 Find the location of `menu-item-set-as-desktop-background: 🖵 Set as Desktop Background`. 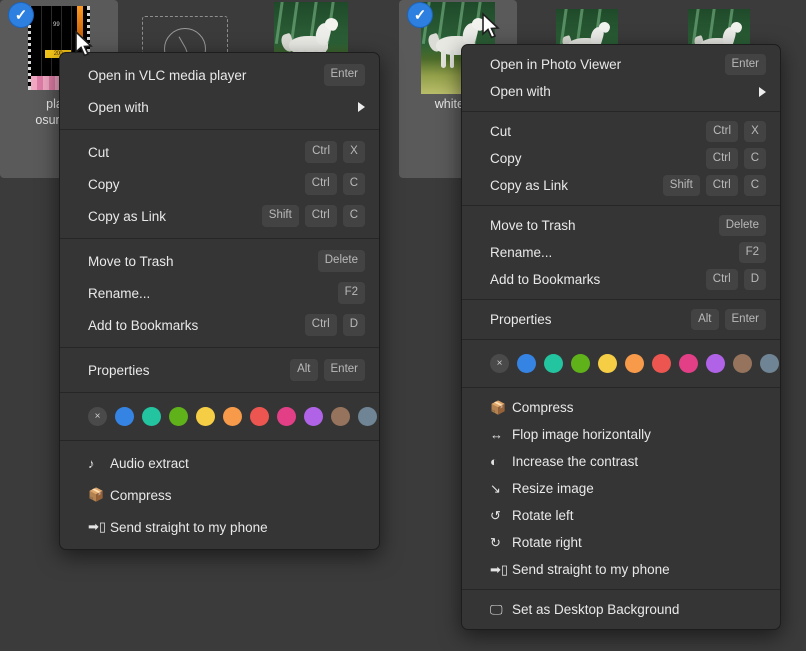

menu-item-set-as-desktop-background: 🖵 Set as Desktop Background is located at coordinates (621, 609).